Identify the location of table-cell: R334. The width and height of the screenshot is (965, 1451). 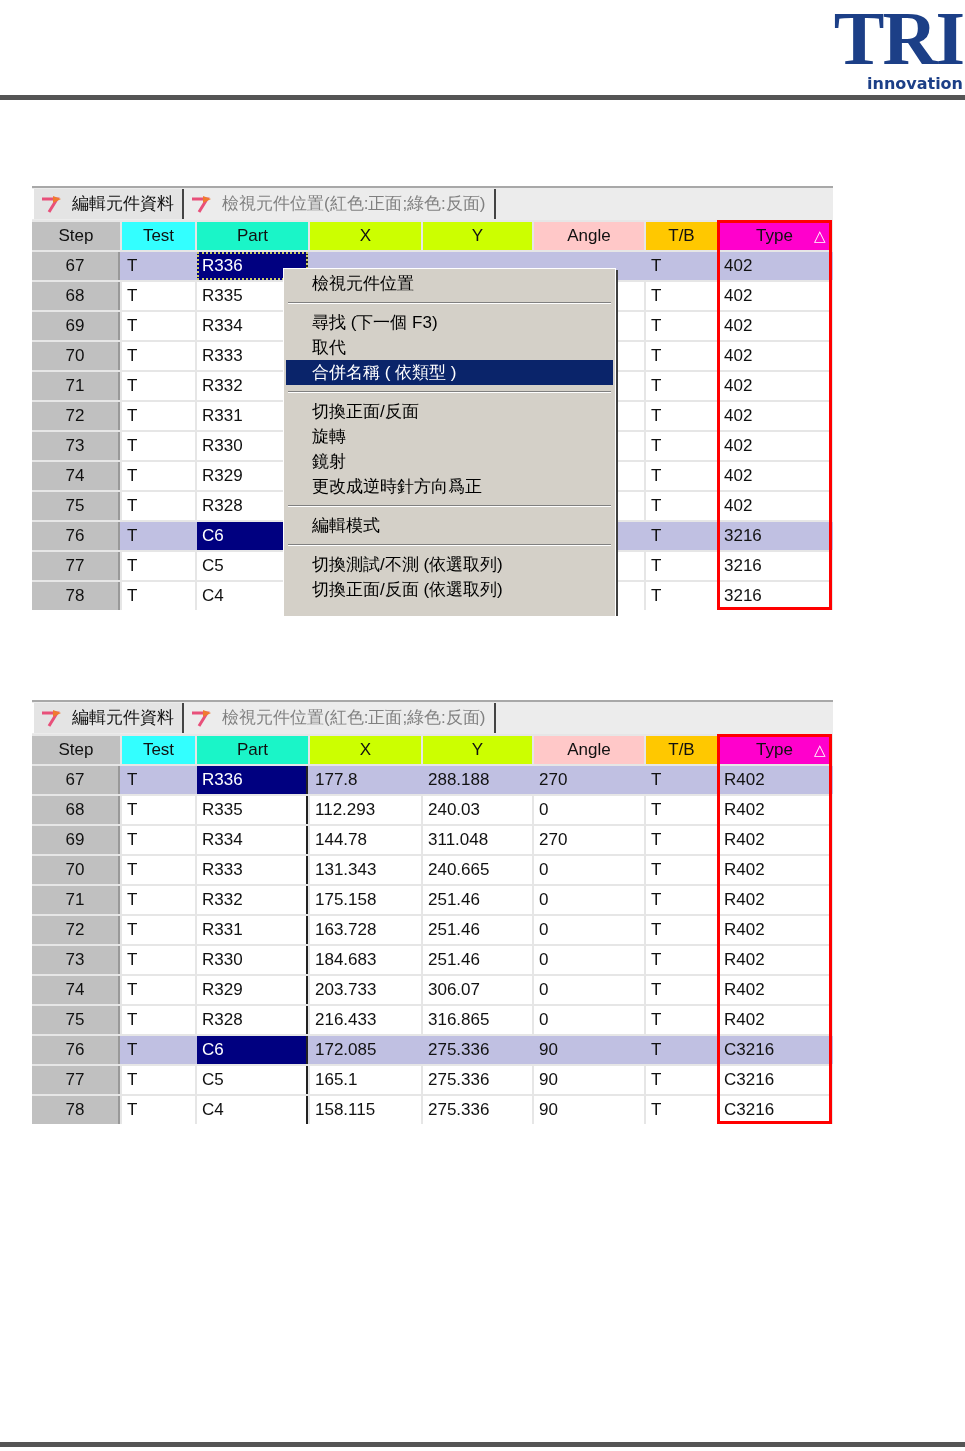
(252, 840).